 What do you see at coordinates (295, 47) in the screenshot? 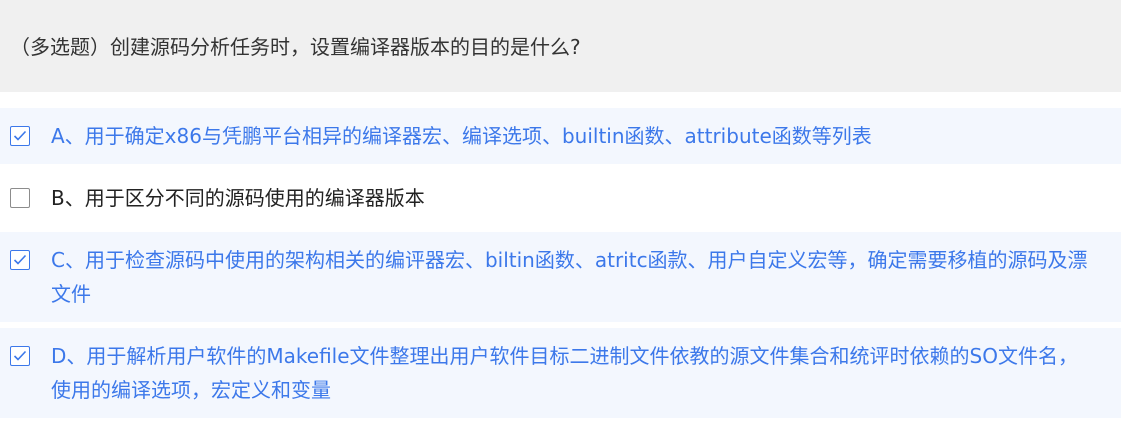
I see `question-text: （多选题）创建源码分析任务时，设置编译器版本的目的是什么?` at bounding box center [295, 47].